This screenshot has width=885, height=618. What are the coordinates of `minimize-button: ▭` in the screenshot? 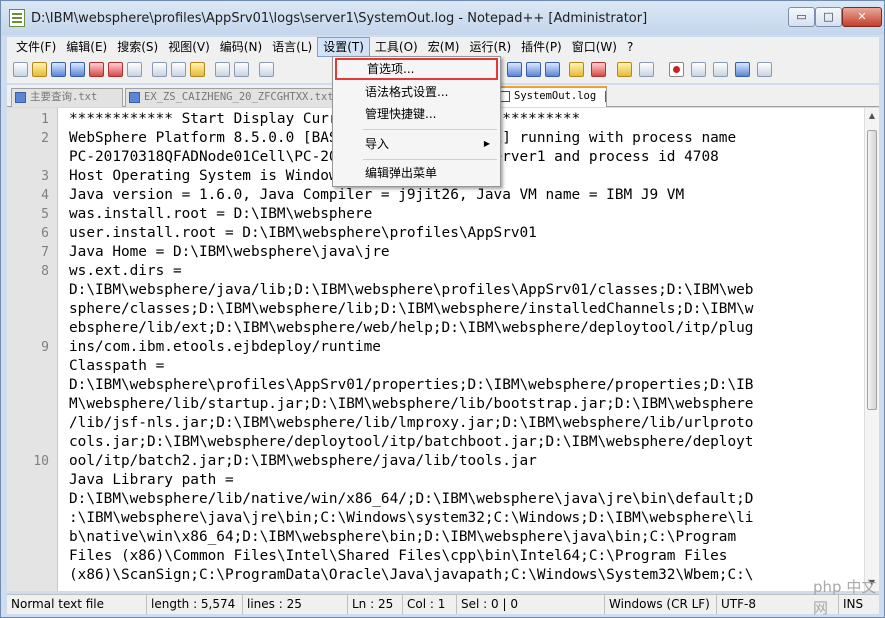 It's located at (801, 17).